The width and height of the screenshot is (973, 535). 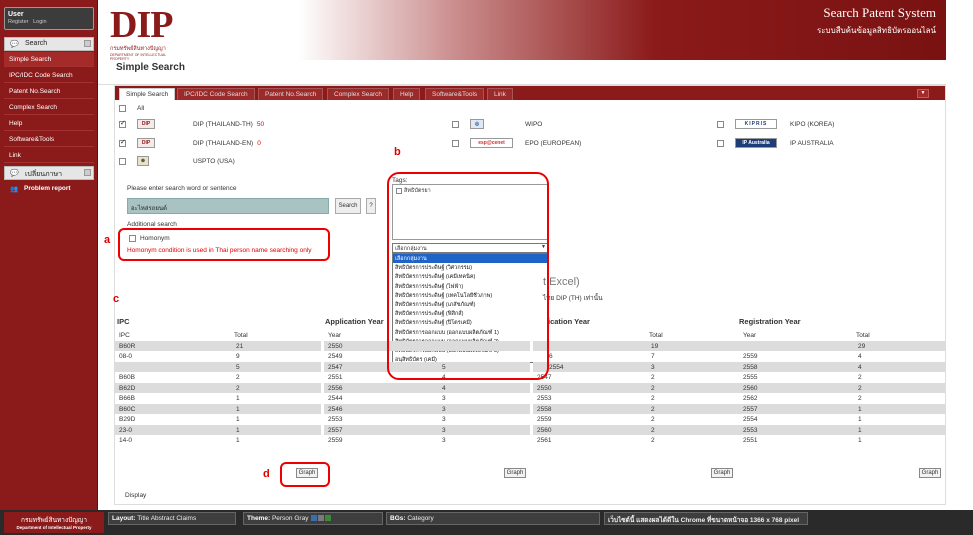 What do you see at coordinates (842, 345) in the screenshot?
I see `table-row: 29` at bounding box center [842, 345].